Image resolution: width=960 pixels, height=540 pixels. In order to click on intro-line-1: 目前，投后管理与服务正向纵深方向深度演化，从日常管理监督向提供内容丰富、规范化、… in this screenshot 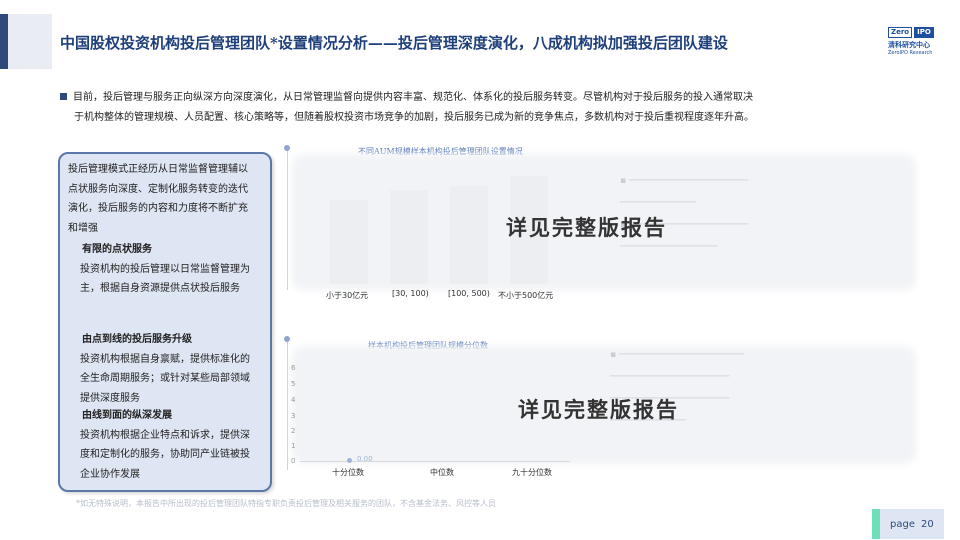, I will do `click(413, 97)`.